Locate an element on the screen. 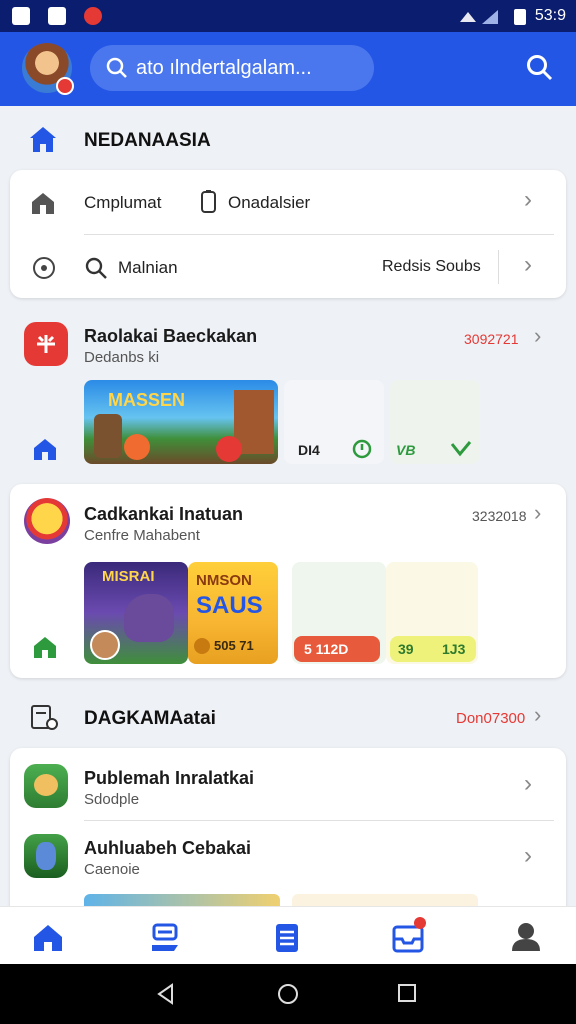 The width and height of the screenshot is (576, 1024). gallery-icon is located at coordinates (21, 16).